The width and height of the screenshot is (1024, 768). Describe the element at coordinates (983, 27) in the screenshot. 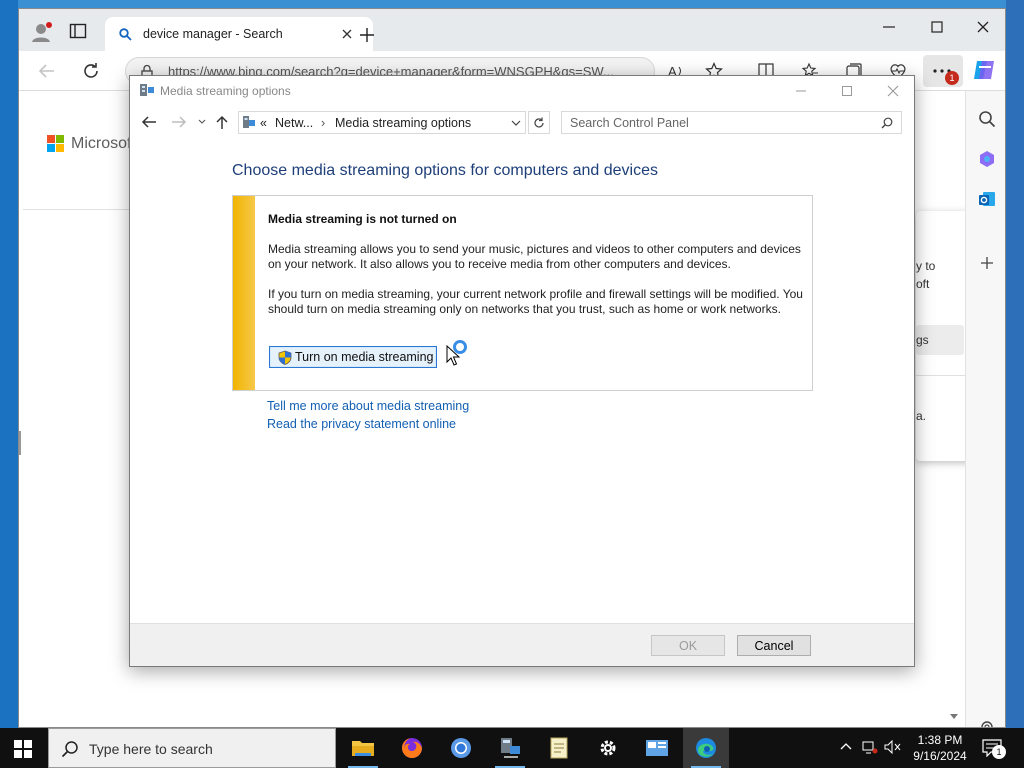

I see `close-window-icon` at that location.